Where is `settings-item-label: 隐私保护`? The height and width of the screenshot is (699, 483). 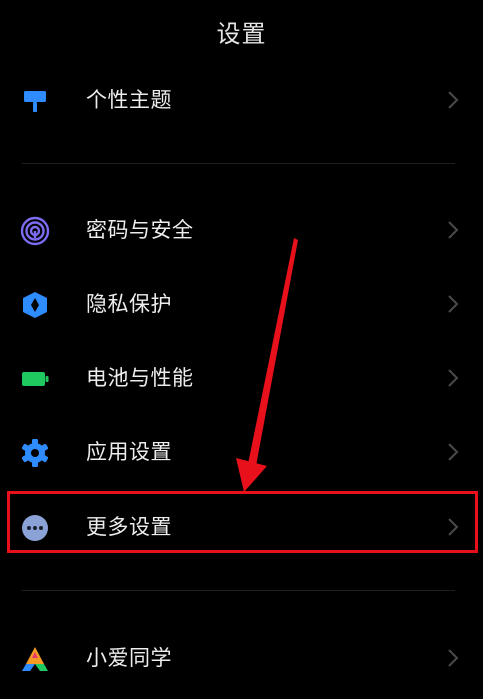
settings-item-label: 隐私保护 is located at coordinates (129, 304).